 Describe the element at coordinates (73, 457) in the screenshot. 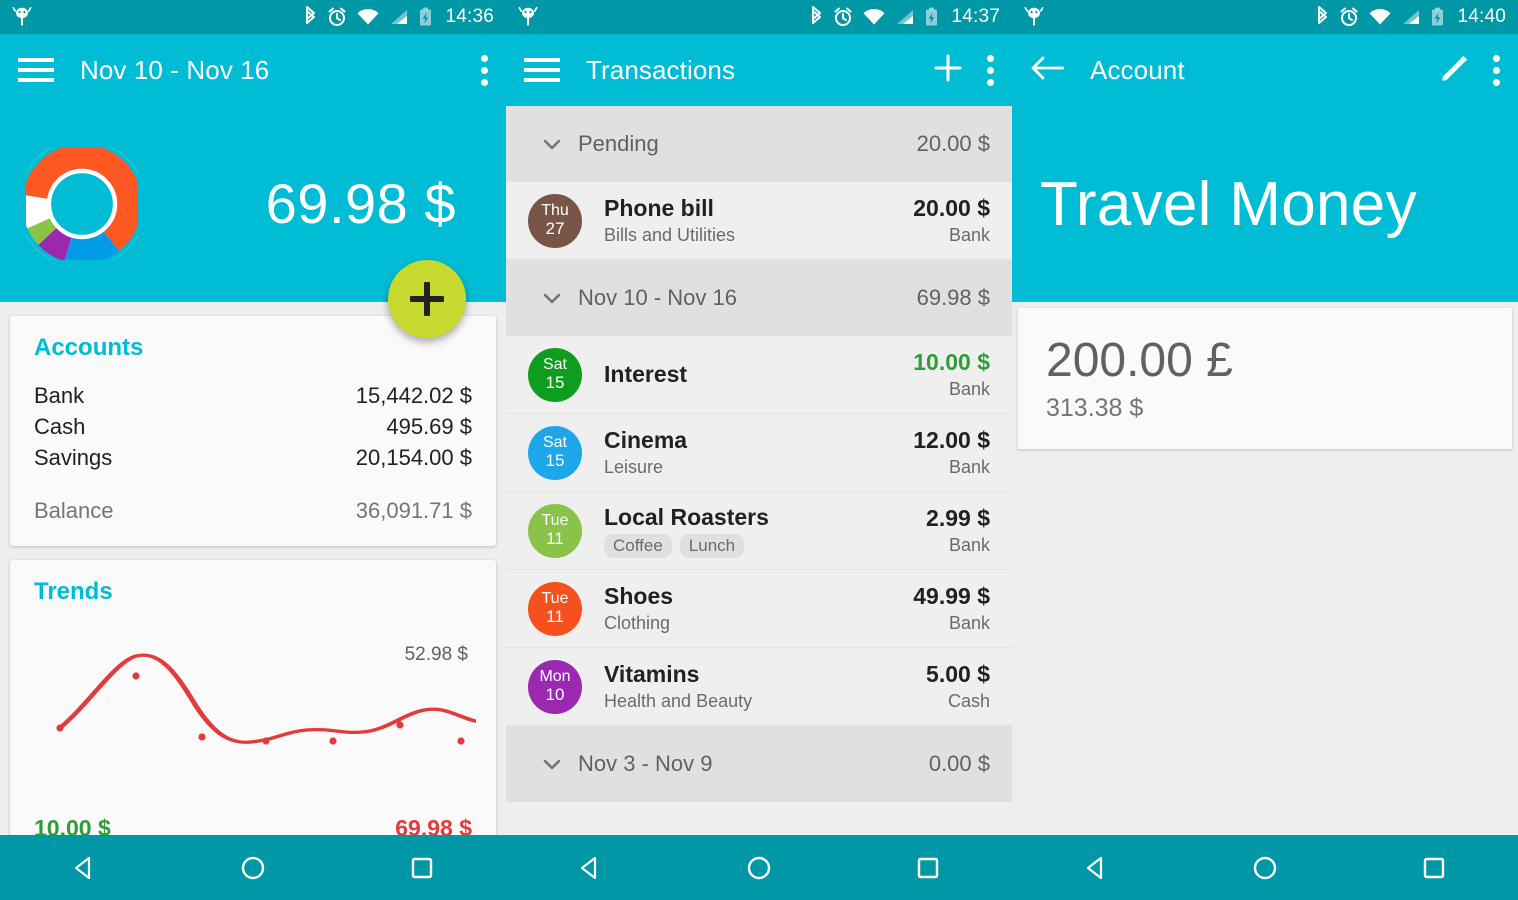

I see `account-label: Savings` at that location.